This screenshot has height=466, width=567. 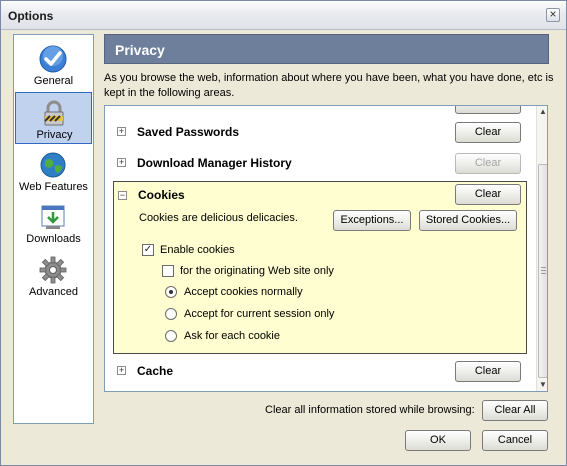 I want to click on section-saved-passwords: + Saved Passwords Clear, so click(x=323, y=133).